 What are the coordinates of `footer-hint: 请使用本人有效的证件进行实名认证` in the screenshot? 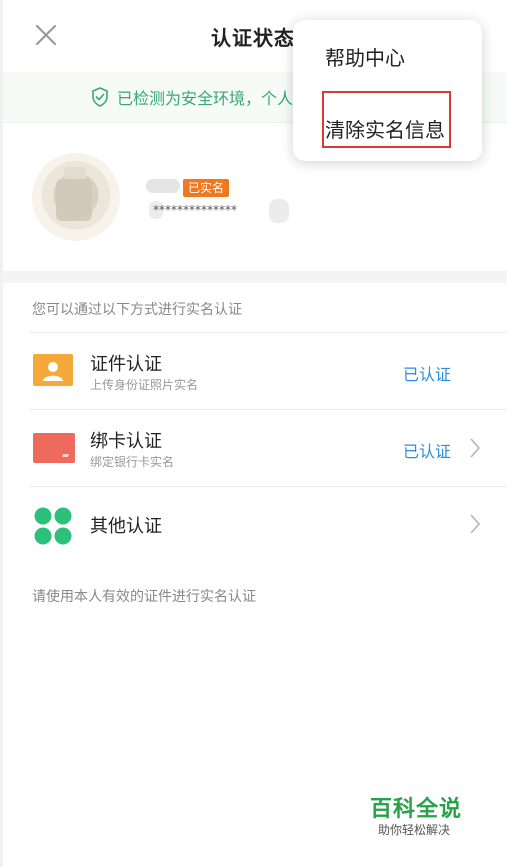 It's located at (144, 597).